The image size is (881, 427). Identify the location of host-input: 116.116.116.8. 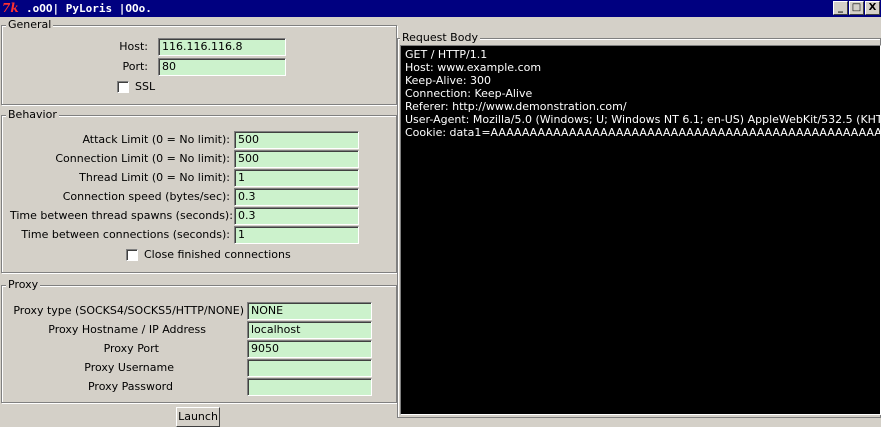
(222, 47).